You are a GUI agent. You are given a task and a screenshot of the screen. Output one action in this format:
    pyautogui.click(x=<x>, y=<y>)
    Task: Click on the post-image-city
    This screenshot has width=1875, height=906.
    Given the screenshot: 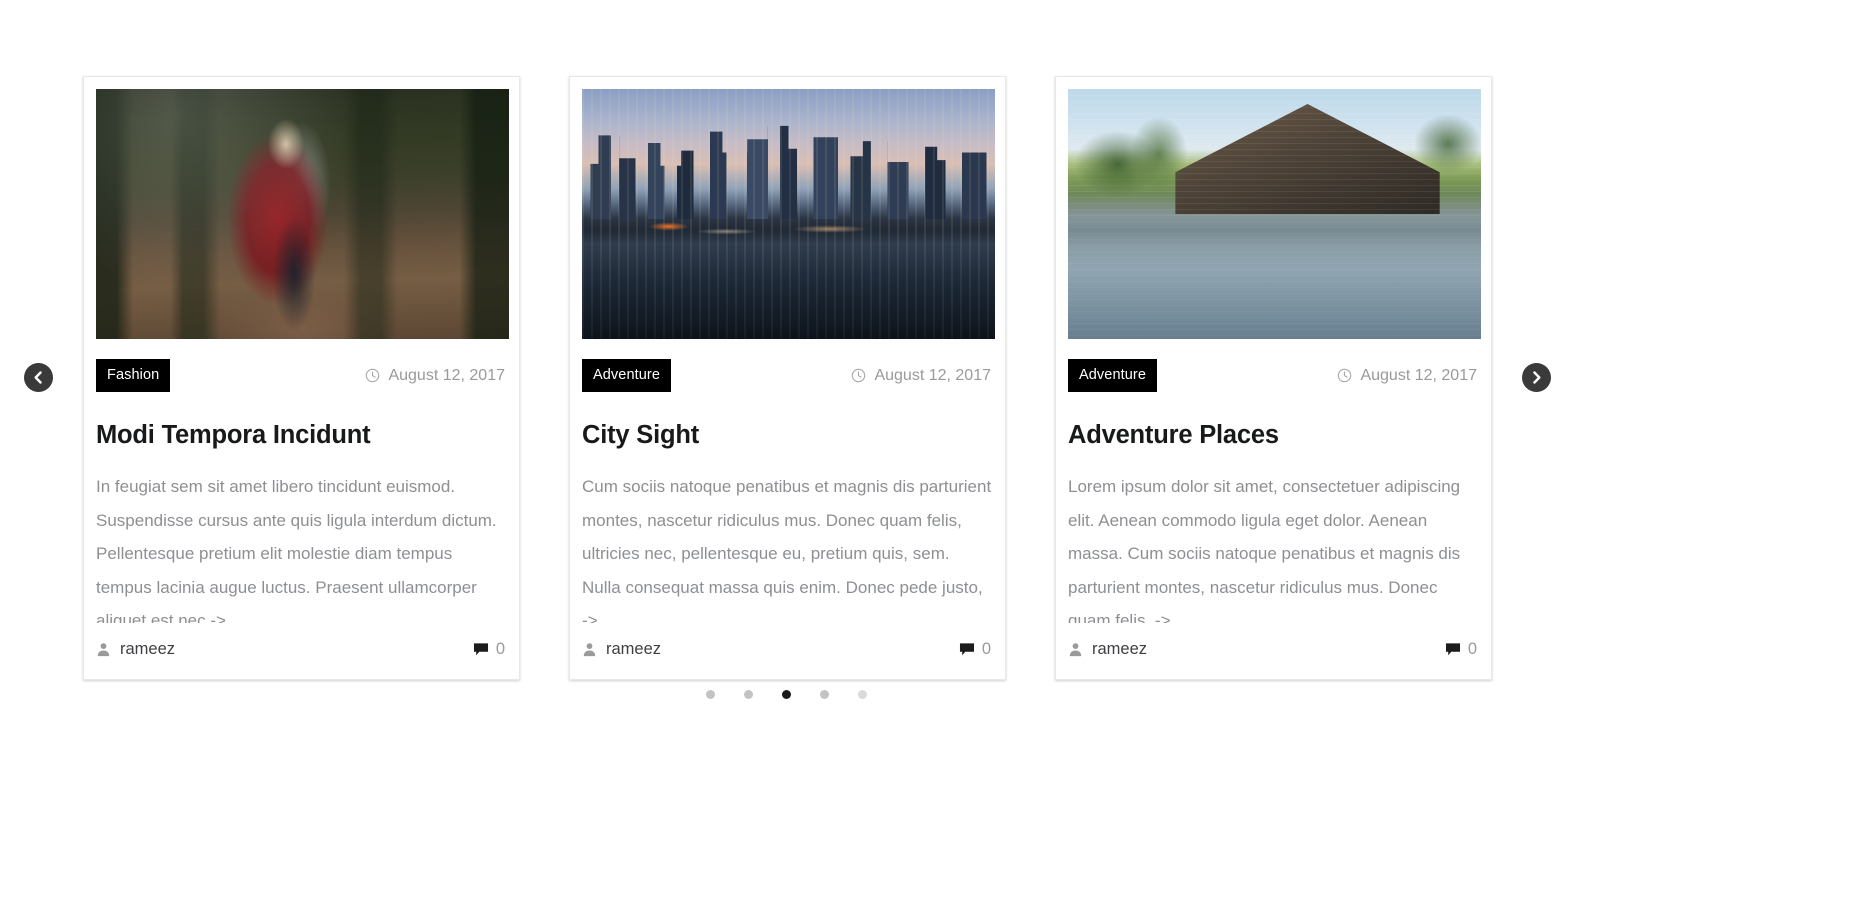 What is the action you would take?
    pyautogui.click(x=788, y=214)
    